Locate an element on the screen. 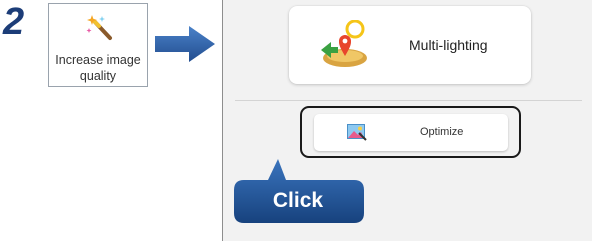 This screenshot has height=241, width=592. multi-lighting-button: Multi-lighting is located at coordinates (410, 45).